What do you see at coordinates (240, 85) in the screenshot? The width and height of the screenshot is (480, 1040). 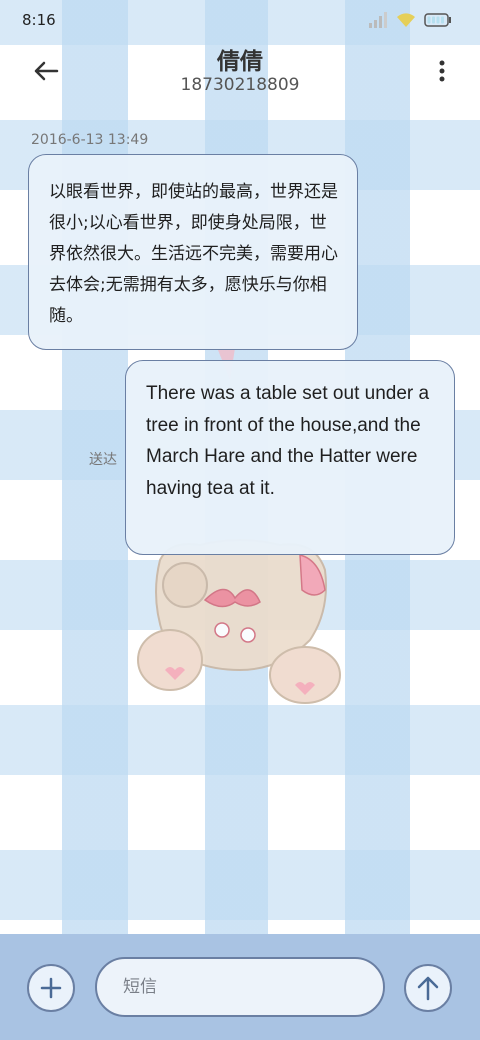 I see `contact-number: 18730218809` at bounding box center [240, 85].